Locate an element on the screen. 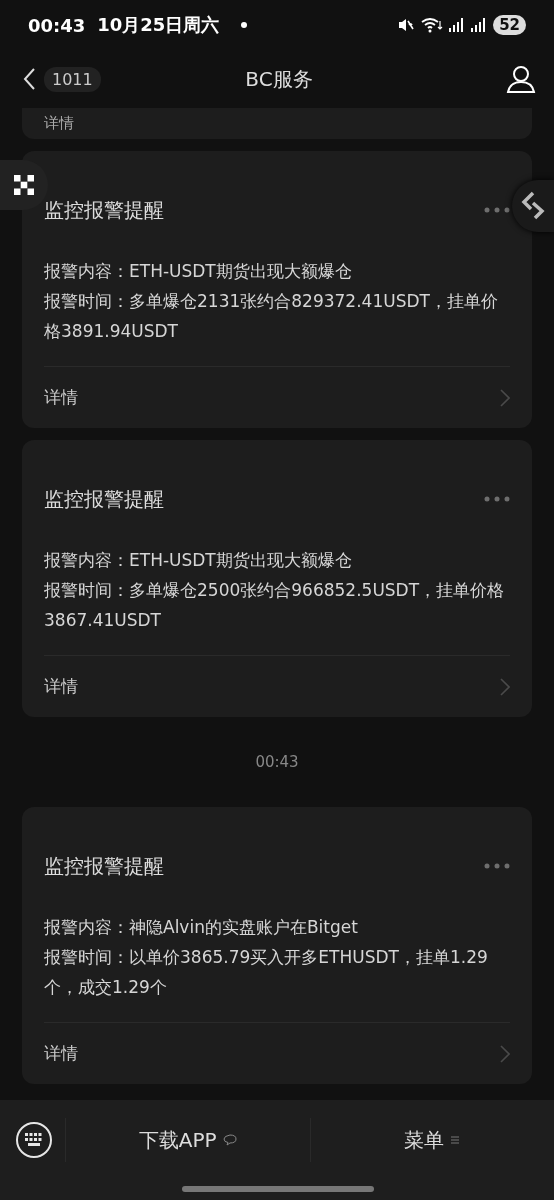 This screenshot has height=1200, width=554. status-time: 00:43 is located at coordinates (57, 25).